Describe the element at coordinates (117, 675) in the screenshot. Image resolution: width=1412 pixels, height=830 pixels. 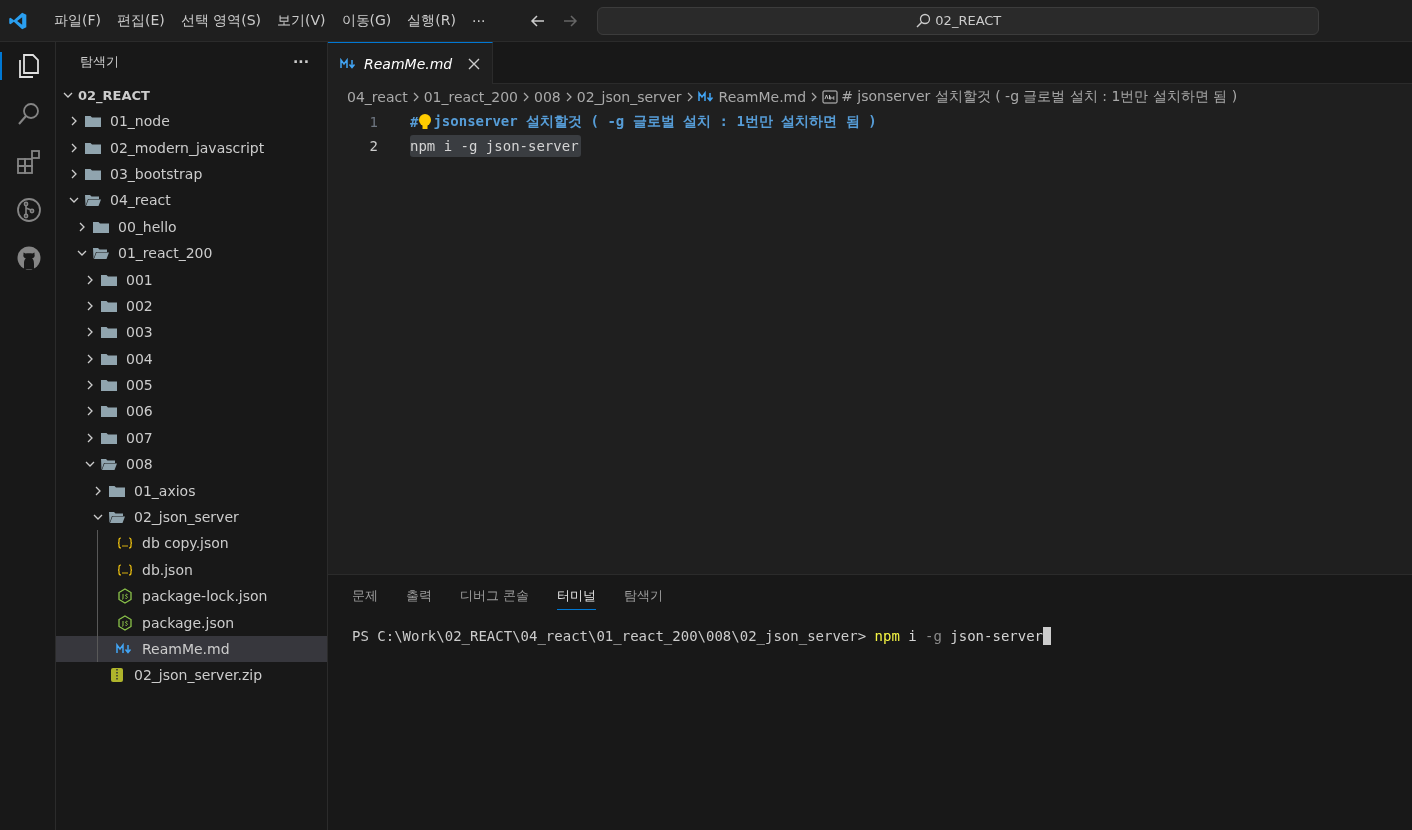
I see `zip-icon` at that location.